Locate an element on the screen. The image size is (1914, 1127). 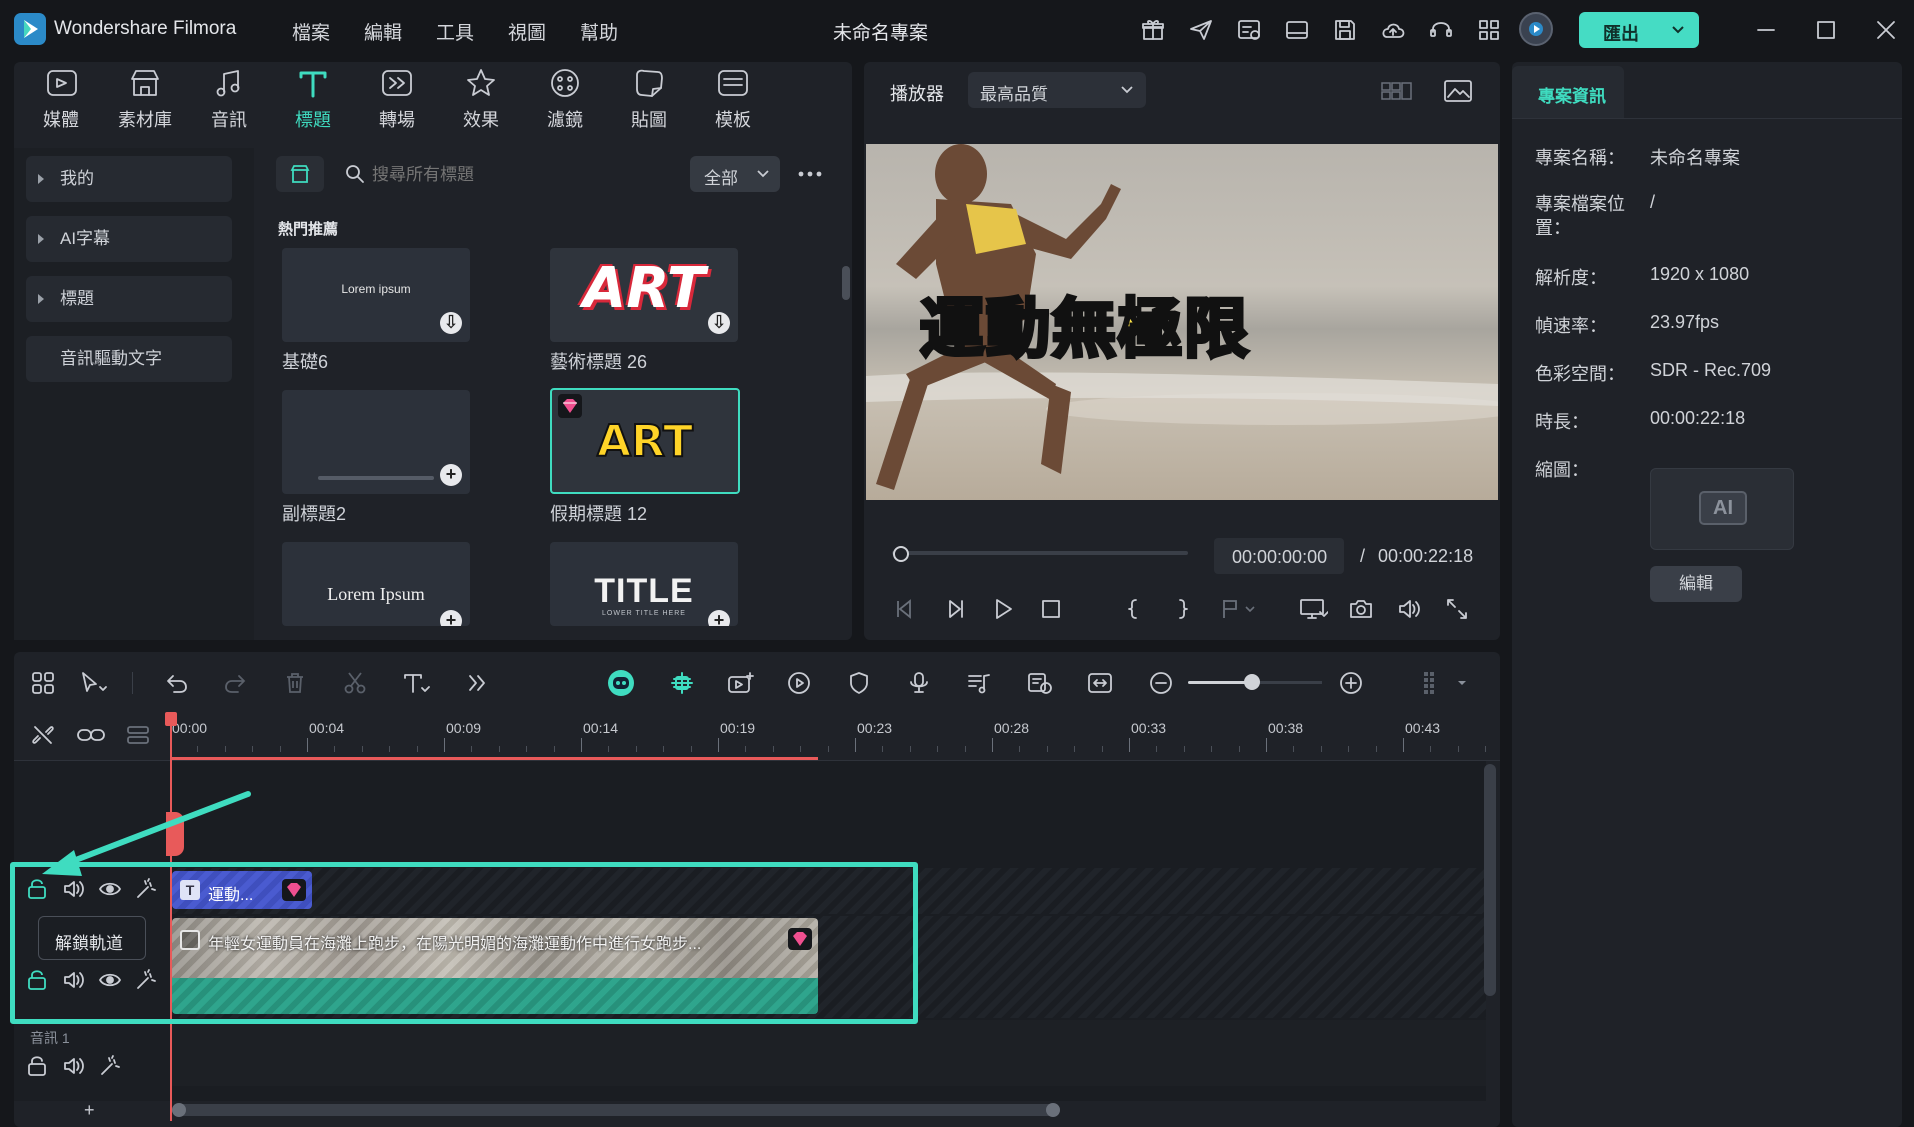
search-input is located at coordinates (522, 175).